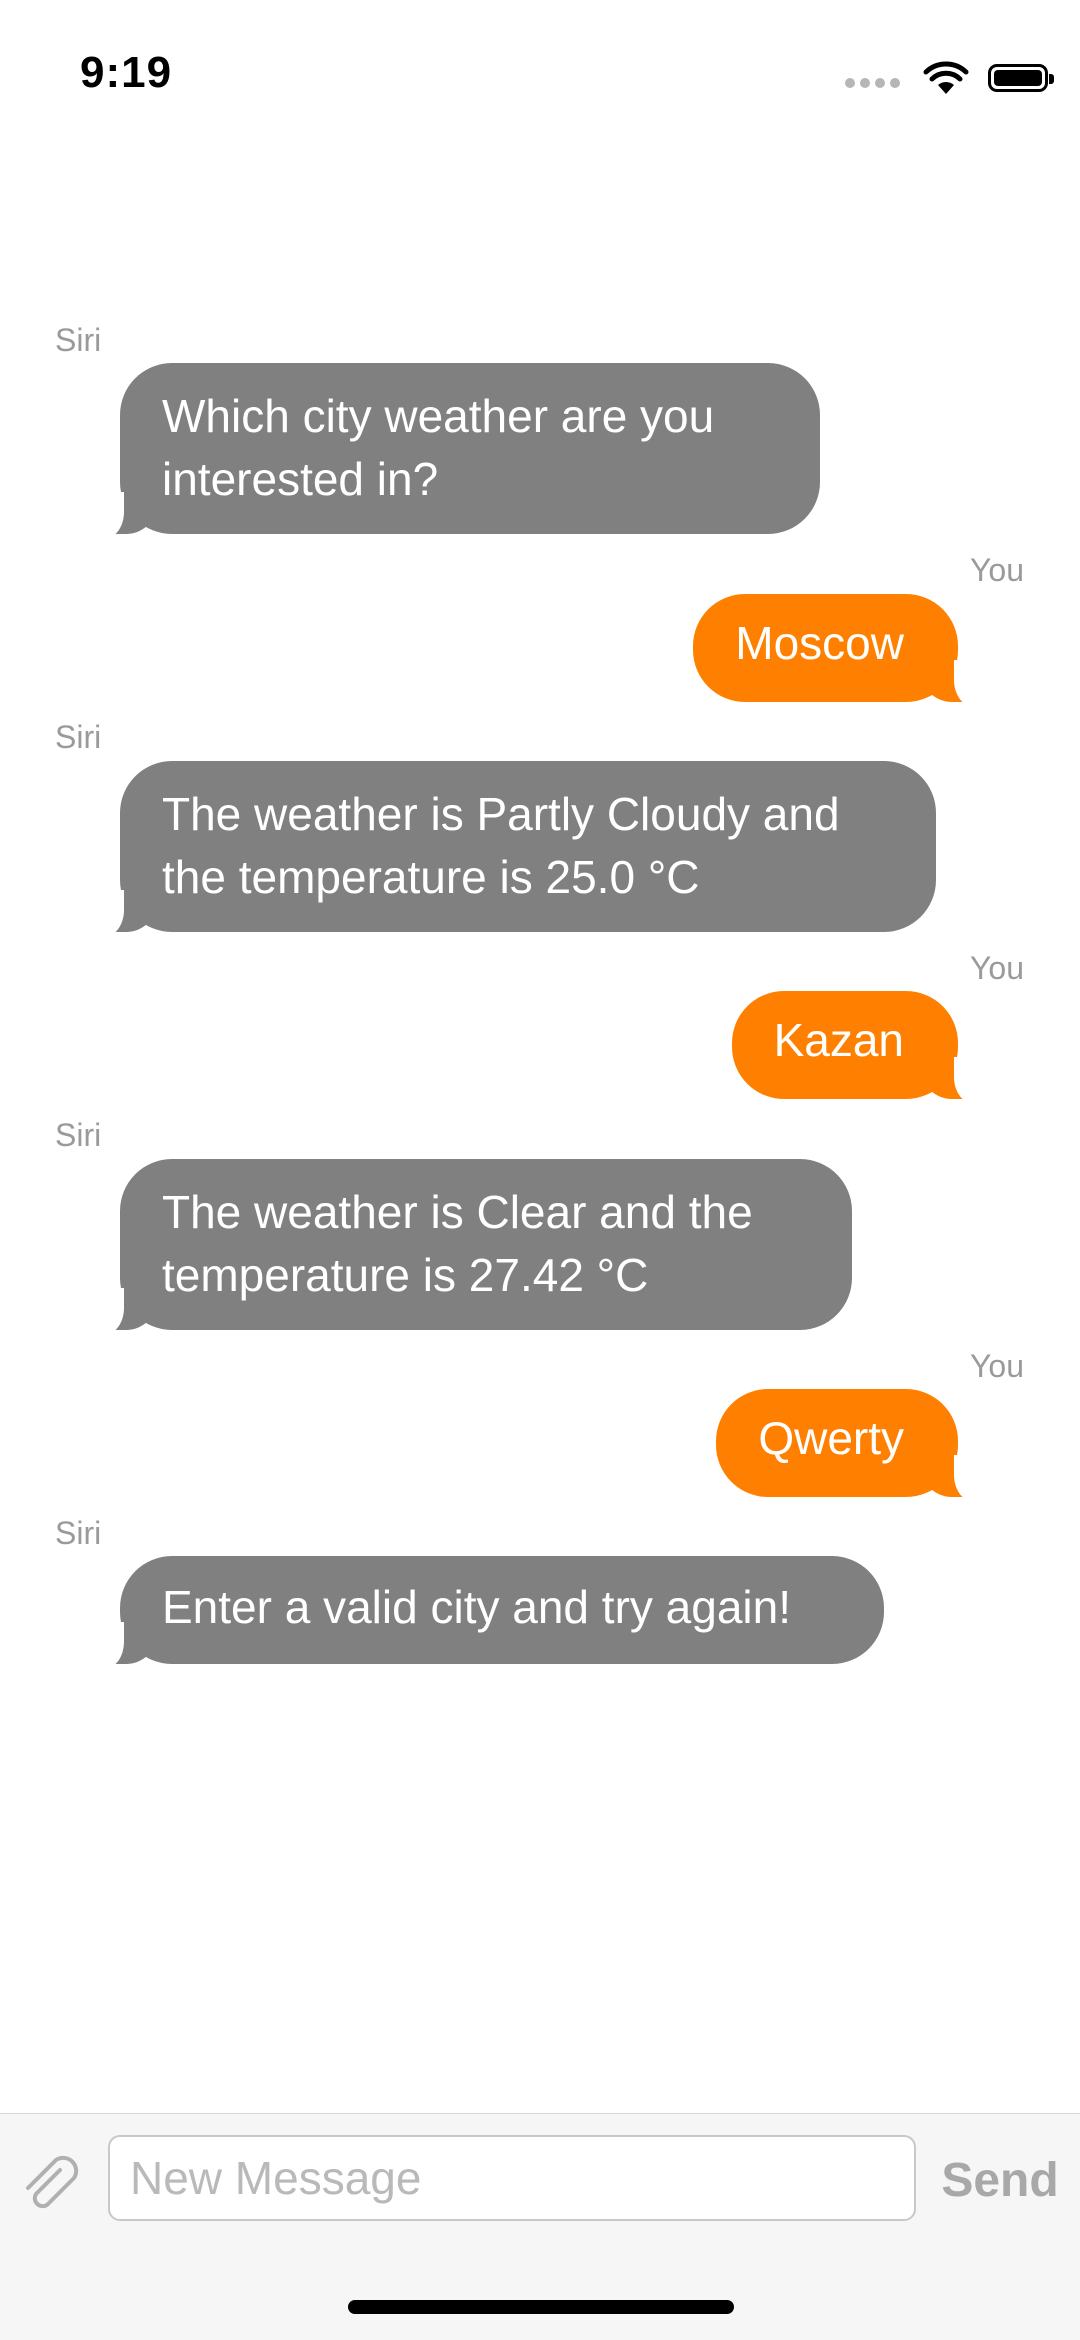  I want to click on send-button: Send, so click(1000, 2180).